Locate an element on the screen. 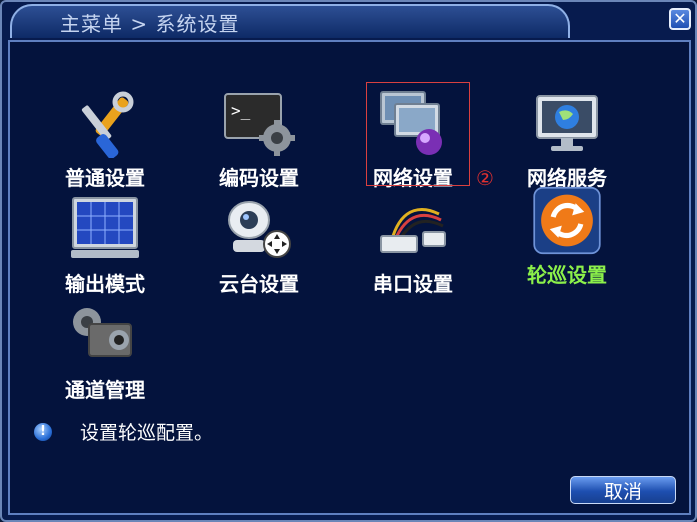  menu-item-general: 普通设置 is located at coordinates (105, 138).